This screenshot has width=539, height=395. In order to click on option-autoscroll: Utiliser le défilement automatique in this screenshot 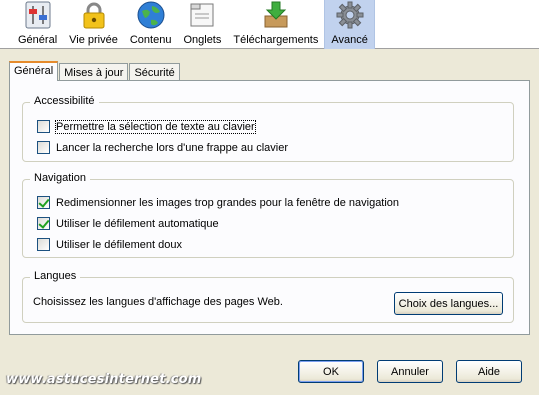, I will do `click(128, 223)`.